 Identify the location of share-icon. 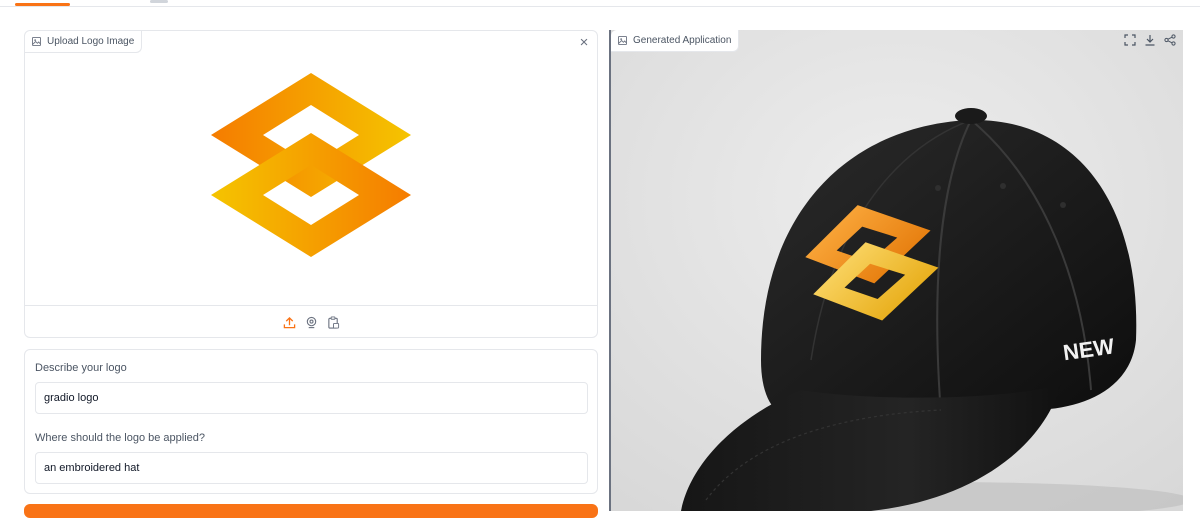
(1169, 39).